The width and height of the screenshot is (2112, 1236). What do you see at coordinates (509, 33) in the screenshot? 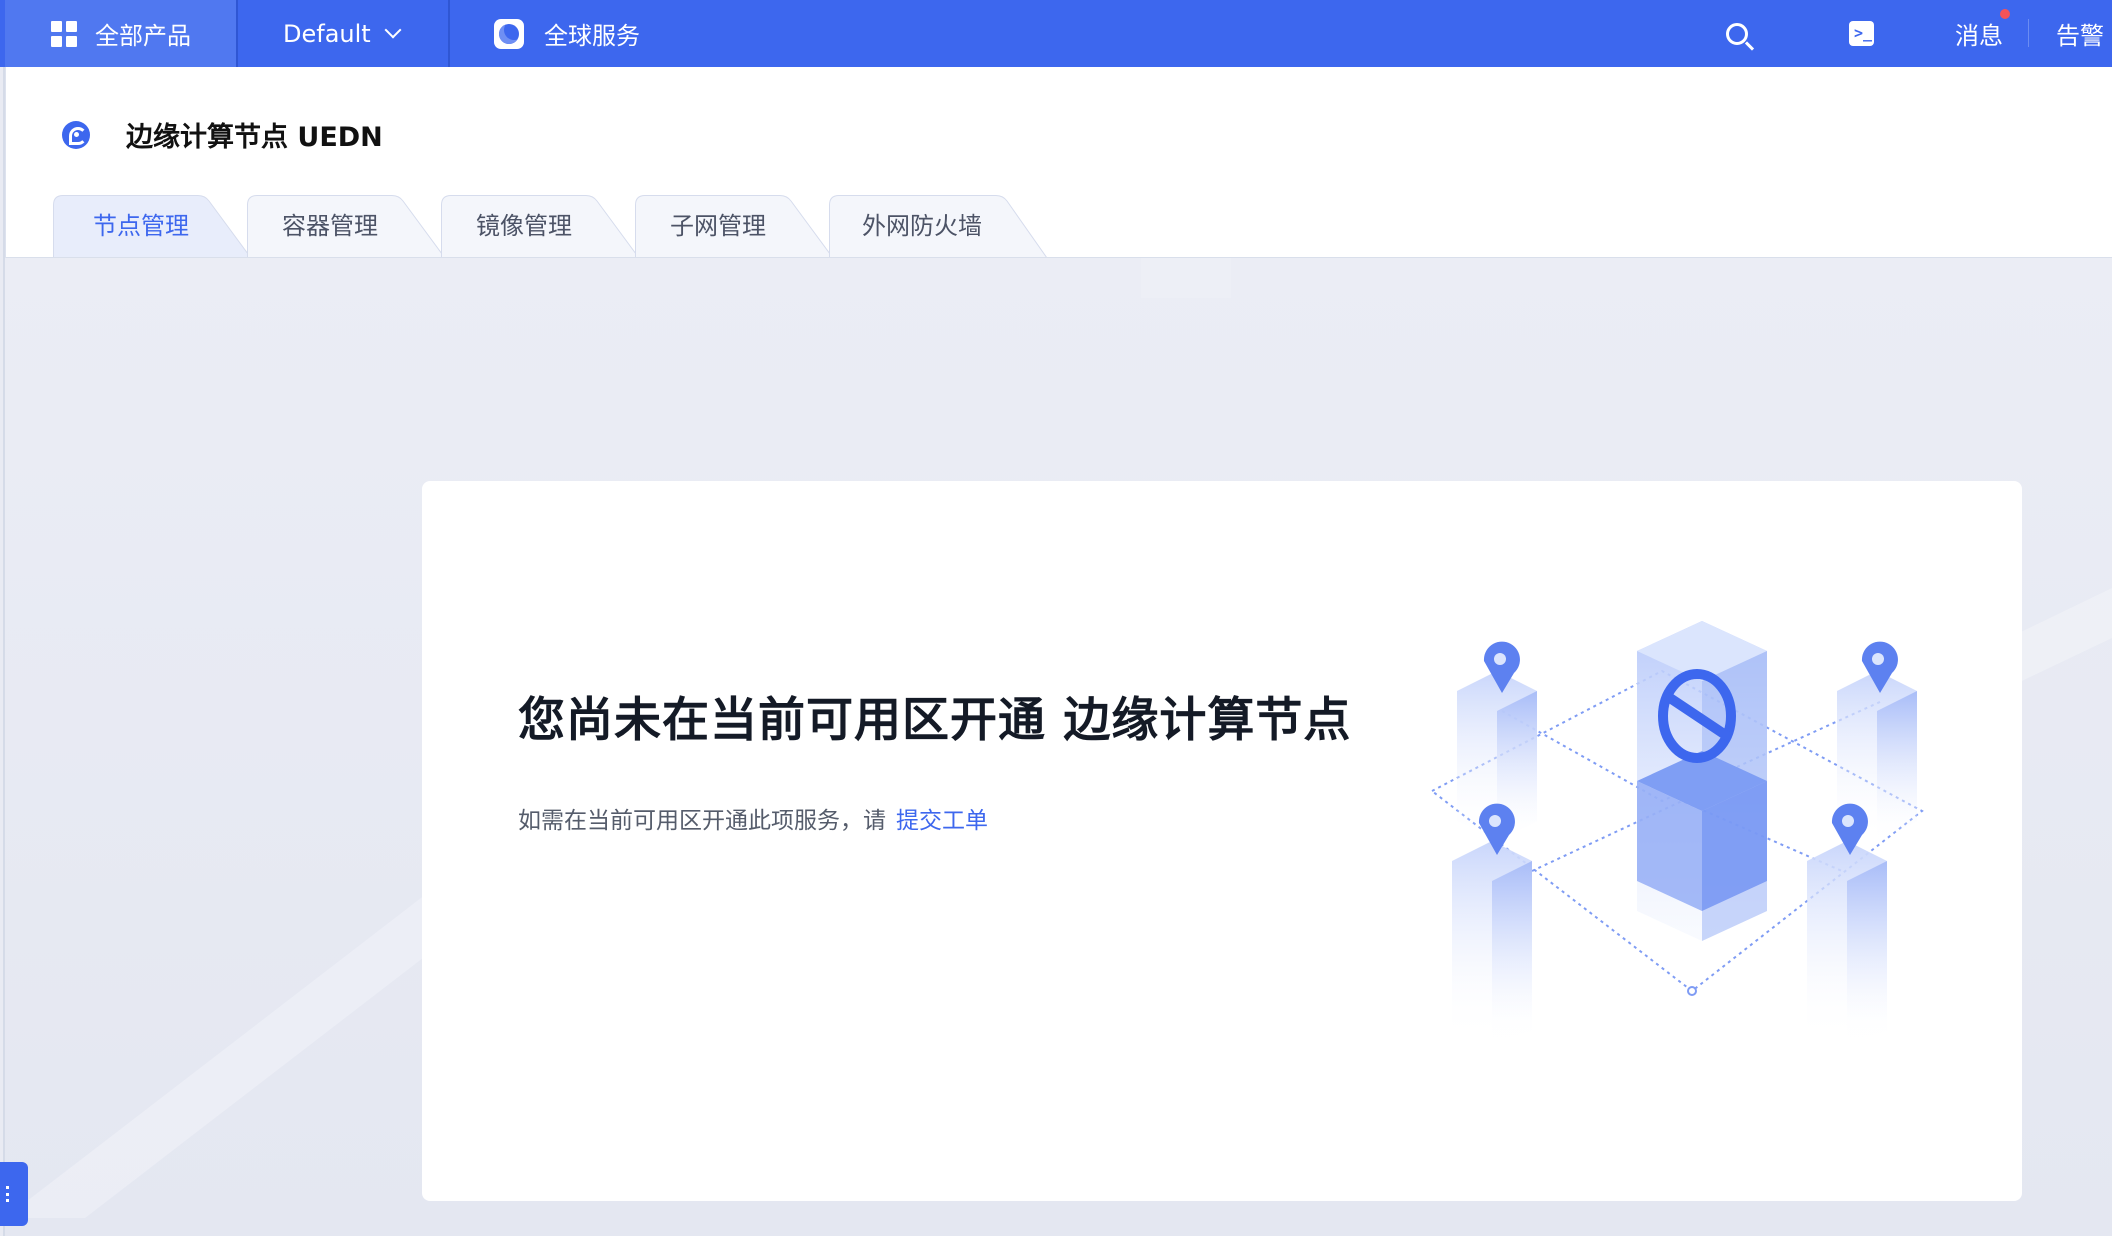
I see `globe-icon` at bounding box center [509, 33].